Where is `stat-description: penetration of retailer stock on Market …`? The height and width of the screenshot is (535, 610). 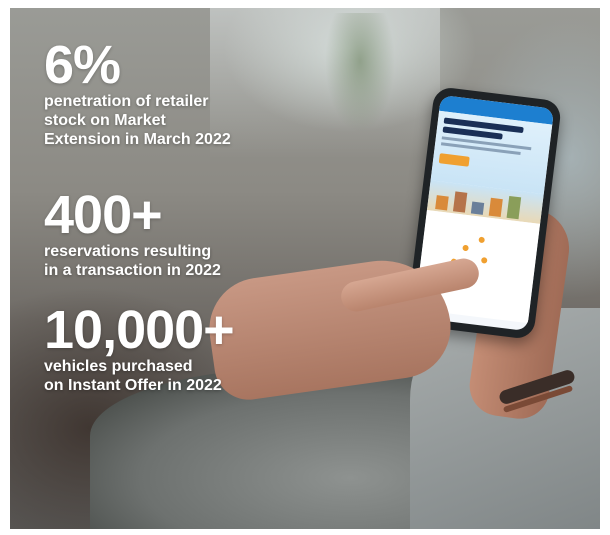
stat-description: penetration of retailer stock on Market … is located at coordinates (137, 120).